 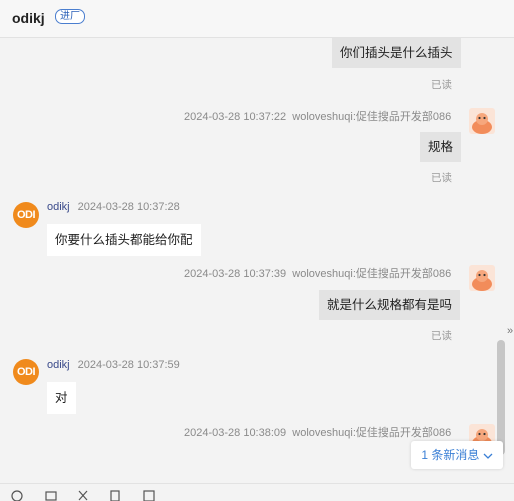 What do you see at coordinates (70, 16) in the screenshot?
I see `status-badge: 进厂` at bounding box center [70, 16].